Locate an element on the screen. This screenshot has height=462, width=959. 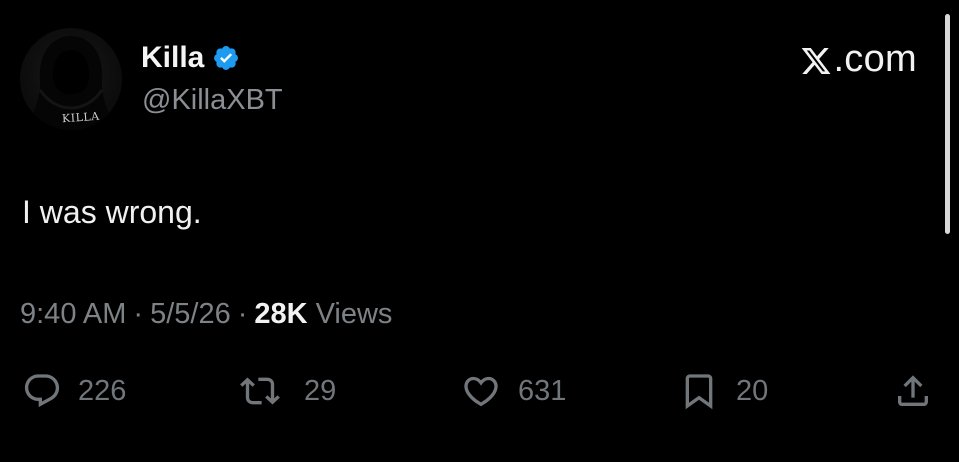
views-count: 28K is located at coordinates (281, 314).